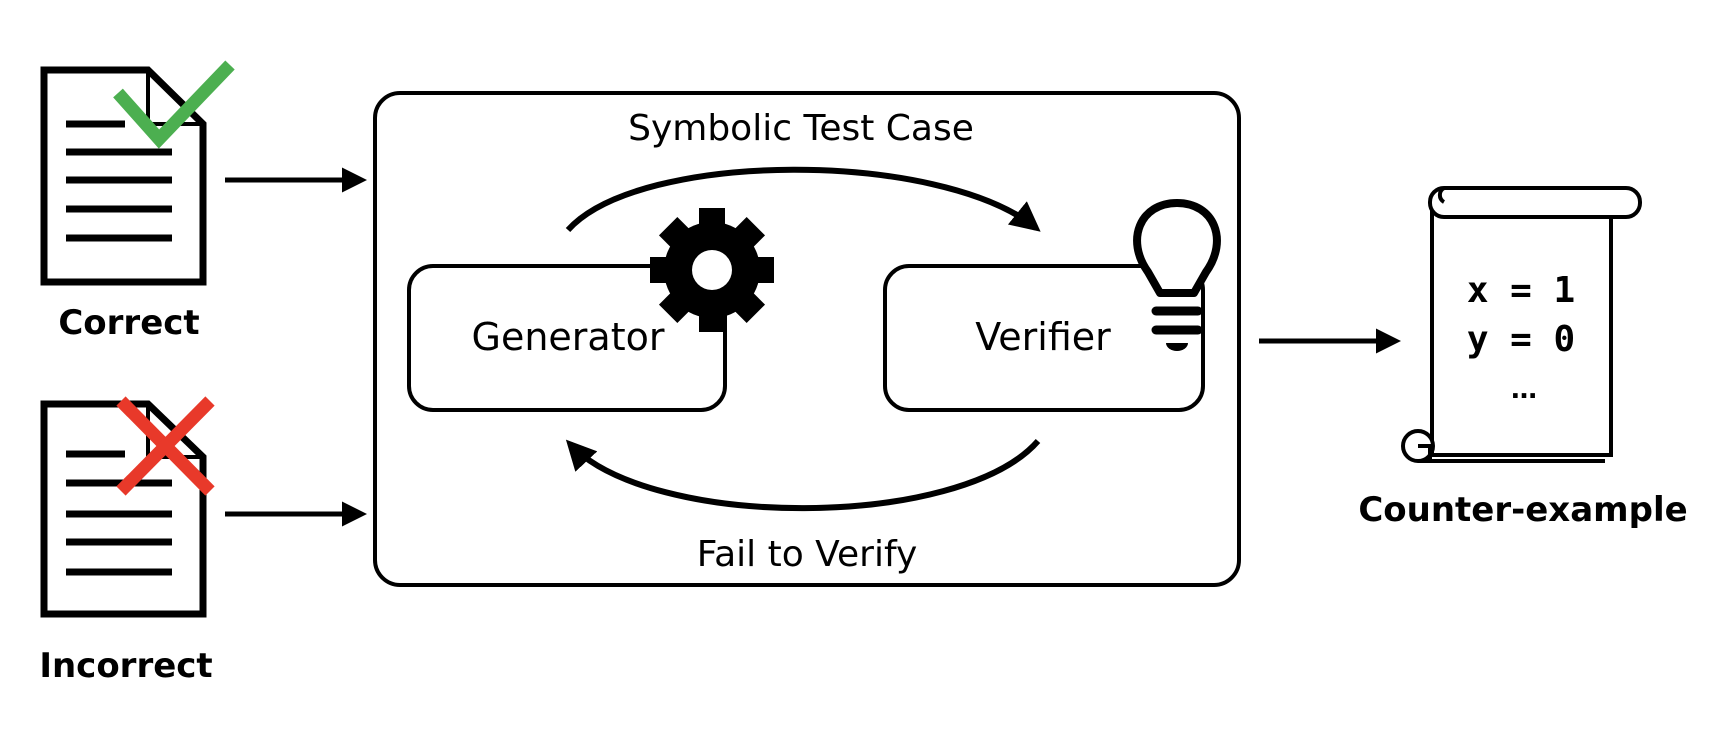 The height and width of the screenshot is (732, 1714). What do you see at coordinates (128, 323) in the screenshot?
I see `correct-label: Correct` at bounding box center [128, 323].